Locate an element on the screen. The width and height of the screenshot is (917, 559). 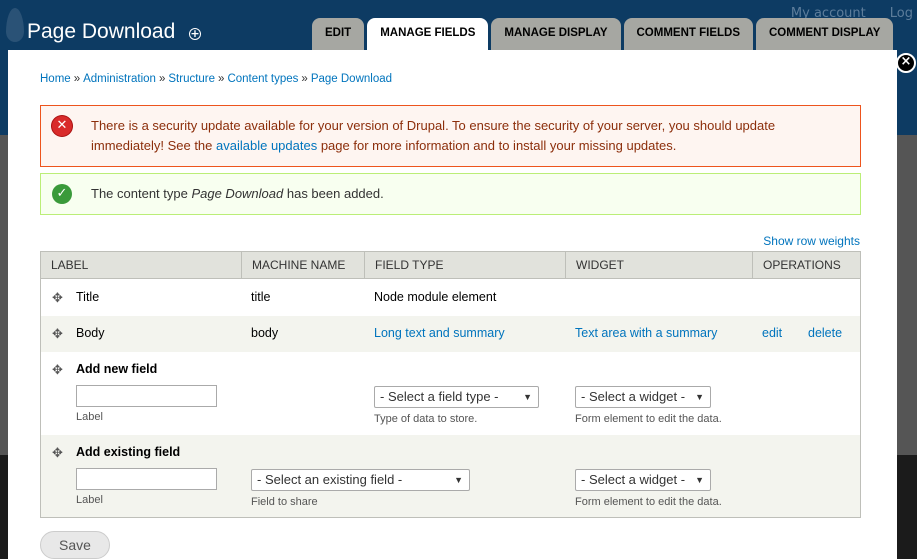
breadcrumb-page-download: Page Download is located at coordinates (351, 79).